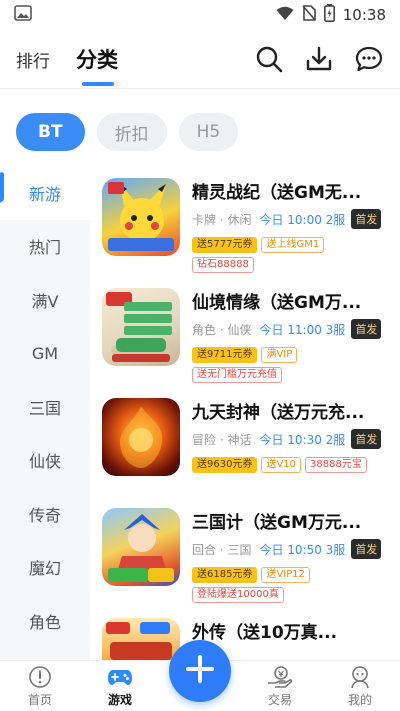 This screenshot has height=711, width=400. I want to click on sidebar-item-label: 热门, so click(44, 248).